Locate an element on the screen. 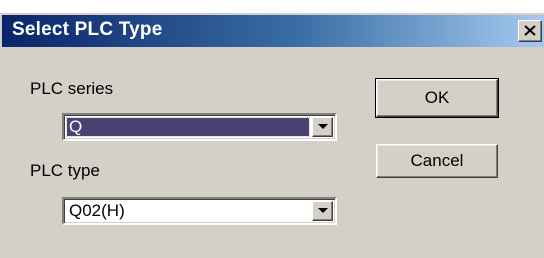  plc-type-dropdown-button is located at coordinates (322, 211).